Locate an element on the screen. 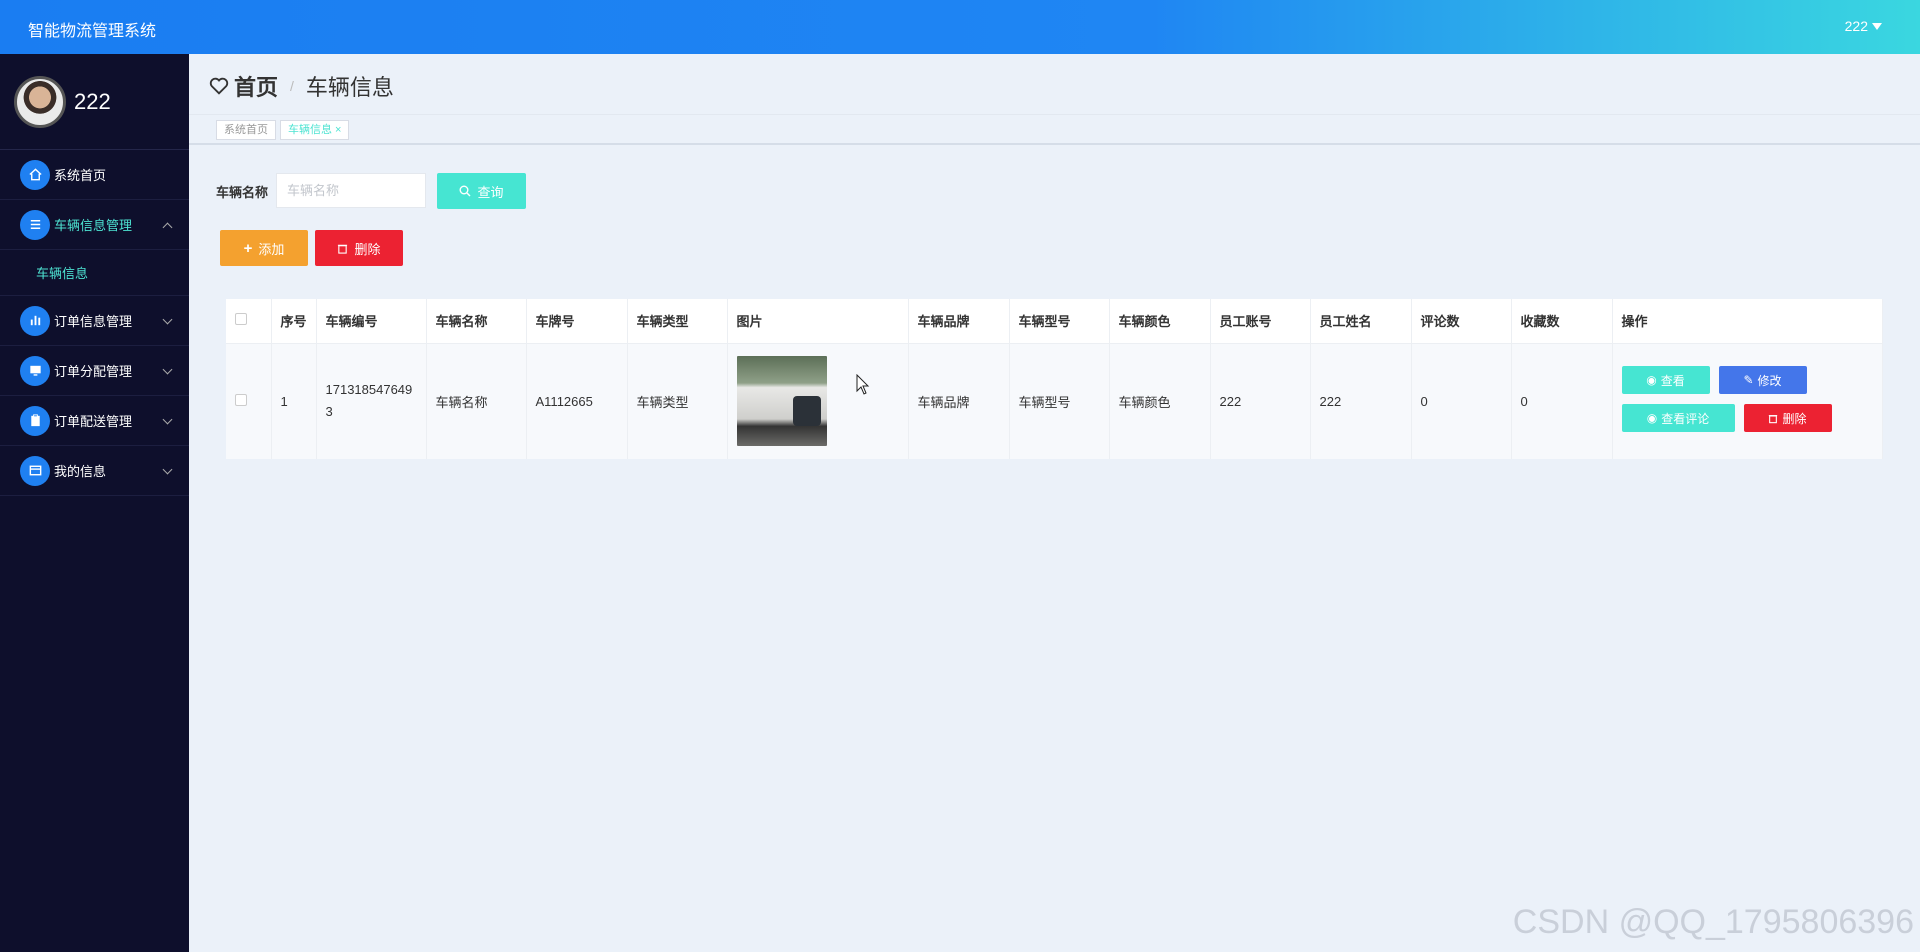 Image resolution: width=1920 pixels, height=952 pixels. sidebar-item-label: 订单分配管理 is located at coordinates (93, 371).